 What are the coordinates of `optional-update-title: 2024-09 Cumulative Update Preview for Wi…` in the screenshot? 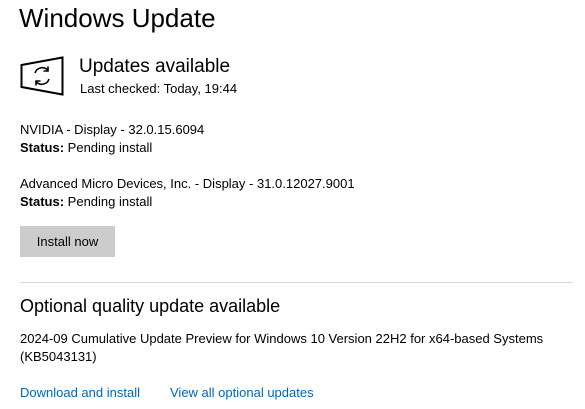 It's located at (282, 338).